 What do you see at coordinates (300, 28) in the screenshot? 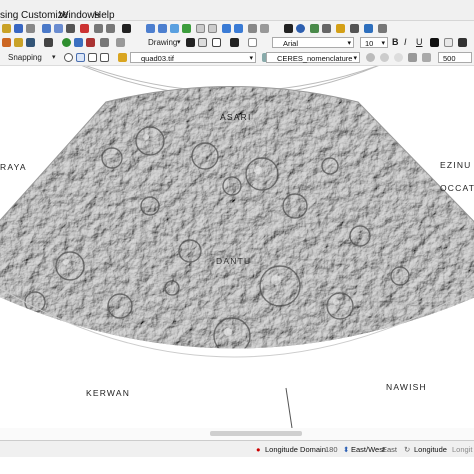
I see `info-icon` at bounding box center [300, 28].